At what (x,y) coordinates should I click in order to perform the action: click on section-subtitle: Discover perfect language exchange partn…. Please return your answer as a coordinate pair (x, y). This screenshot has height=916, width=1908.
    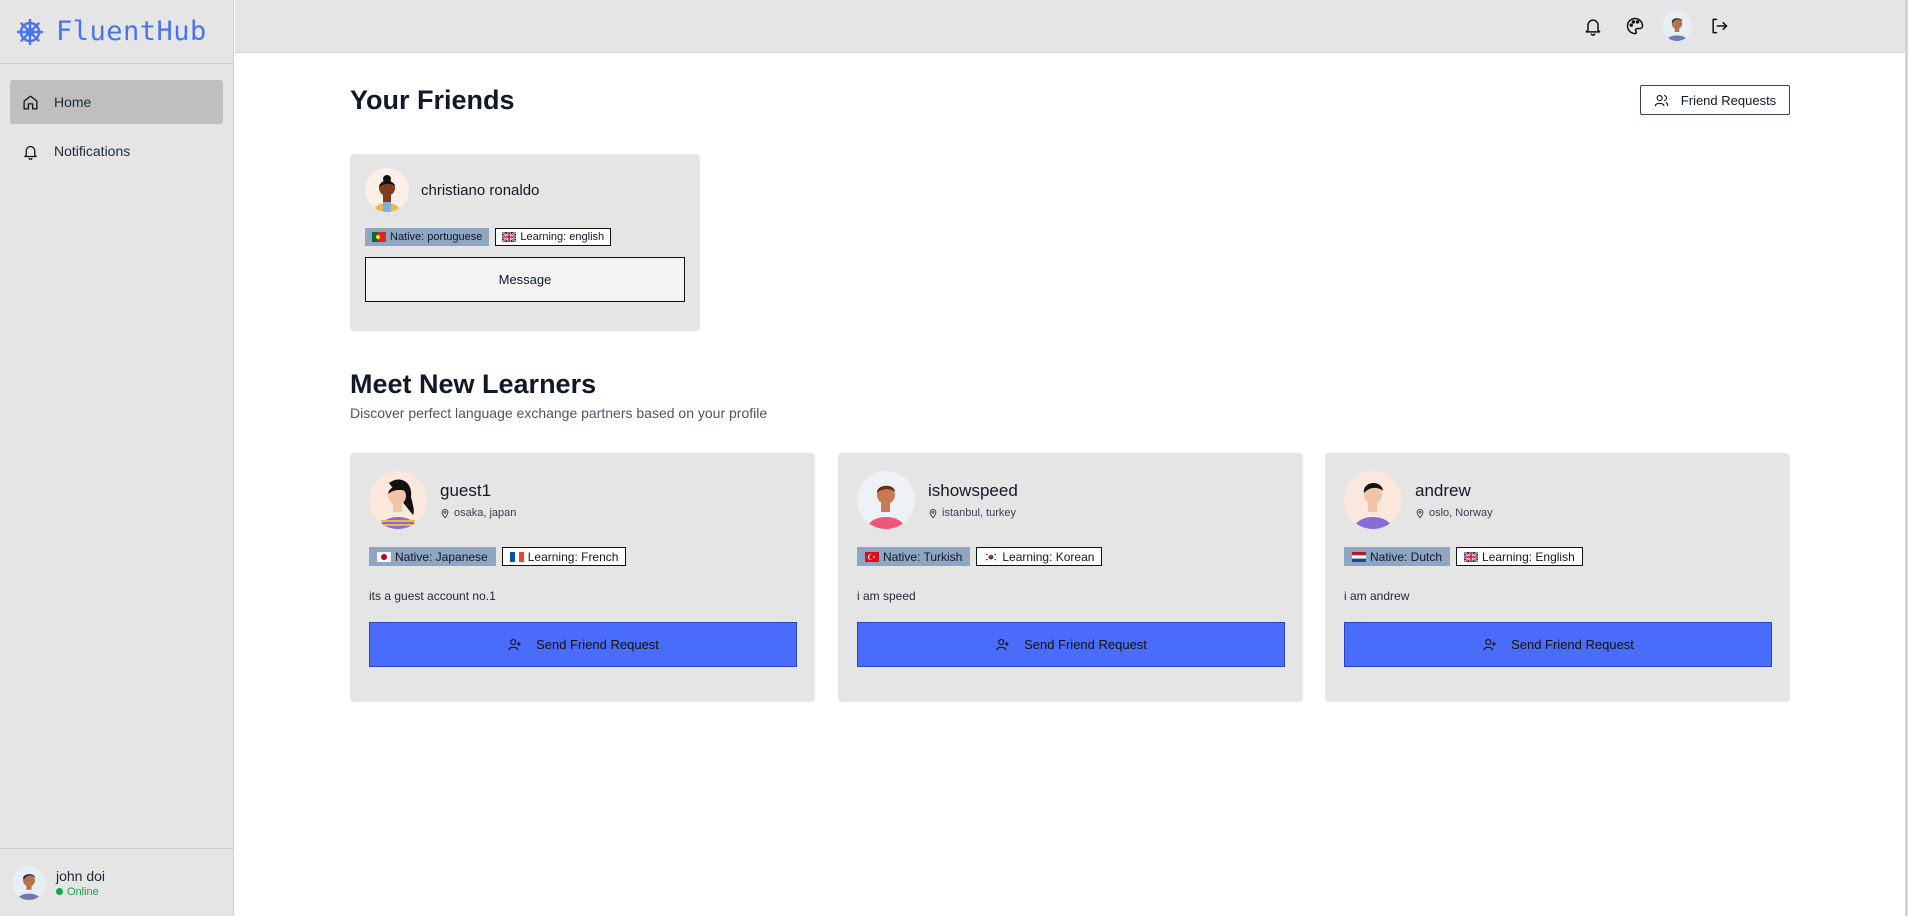
    Looking at the image, I should click on (559, 413).